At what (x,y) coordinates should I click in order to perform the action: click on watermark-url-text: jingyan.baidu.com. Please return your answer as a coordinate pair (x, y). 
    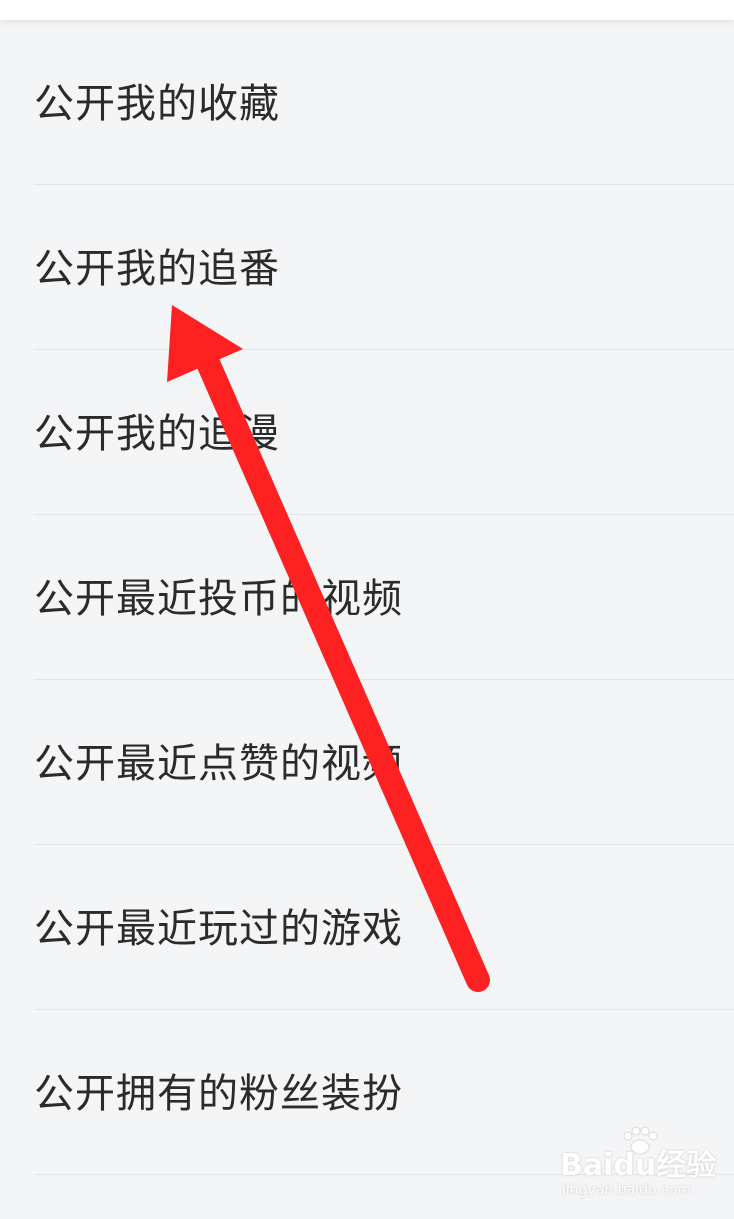
    Looking at the image, I should click on (627, 1190).